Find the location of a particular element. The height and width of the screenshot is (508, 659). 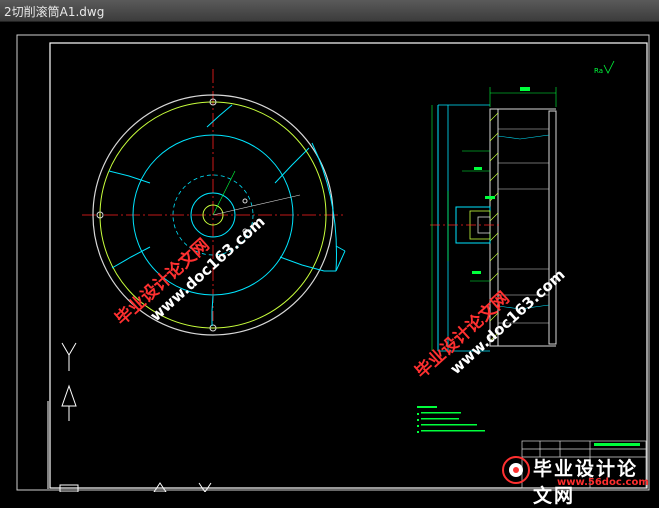

leader-line is located at coordinates (256, 205).